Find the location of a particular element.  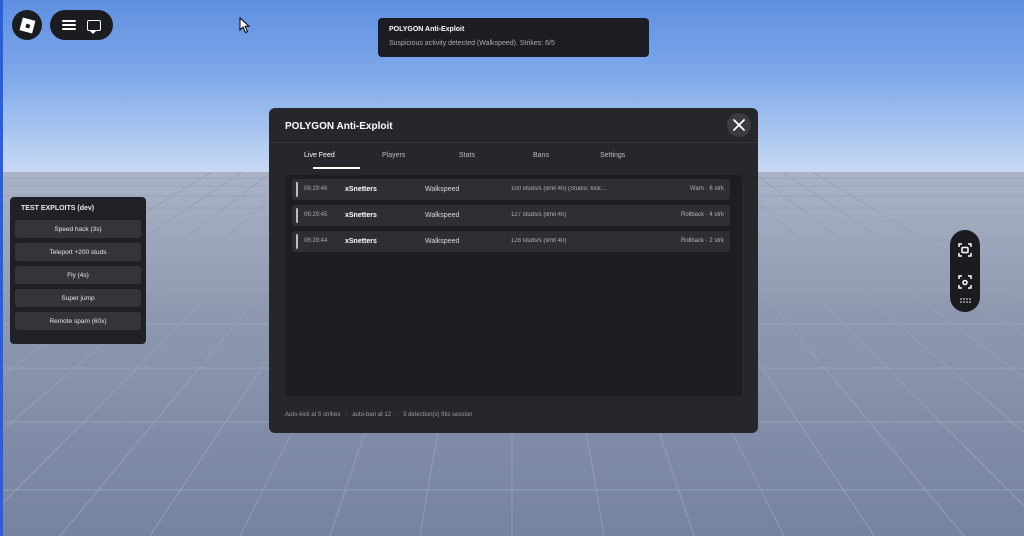

feed-time: 06:28:44 is located at coordinates (316, 241).